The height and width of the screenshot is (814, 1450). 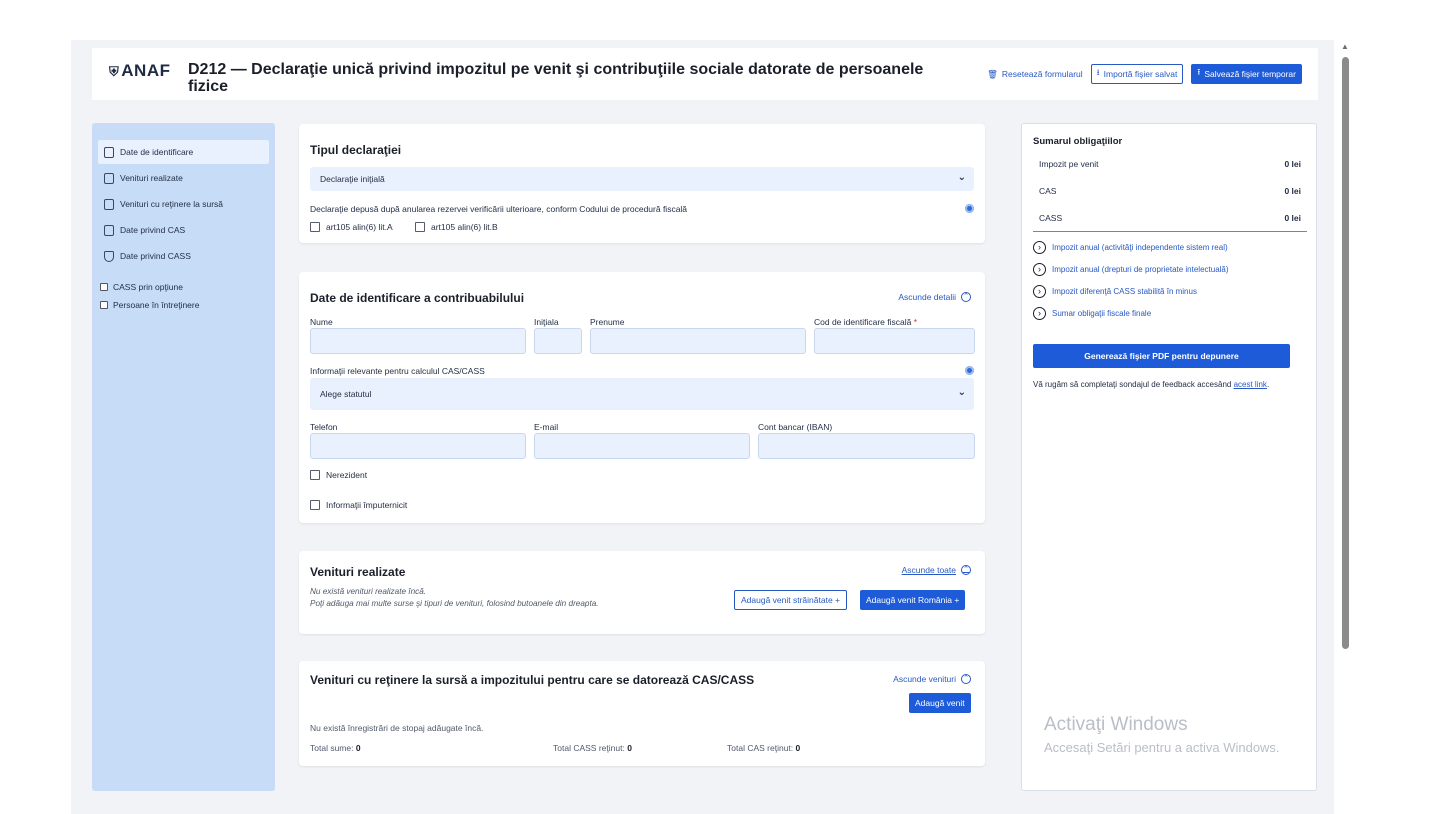 What do you see at coordinates (798, 748) in the screenshot?
I see `total-cas-value: 0` at bounding box center [798, 748].